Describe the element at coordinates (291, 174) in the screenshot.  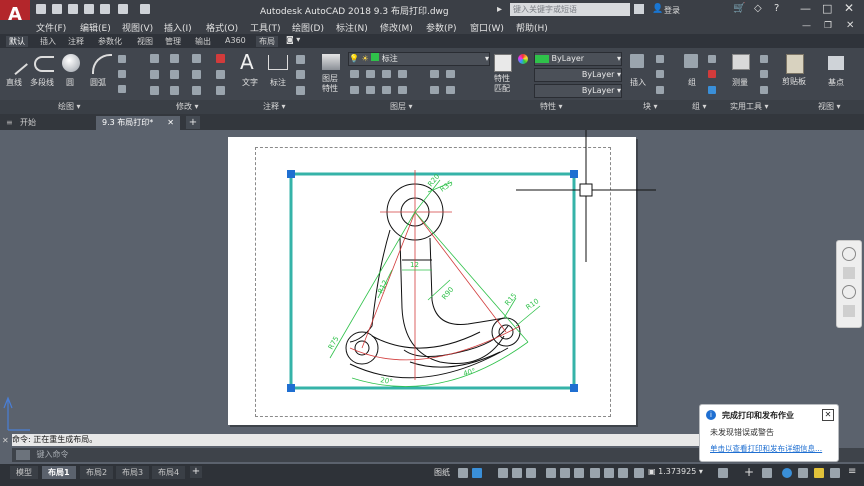
I see `grip-top-left` at that location.